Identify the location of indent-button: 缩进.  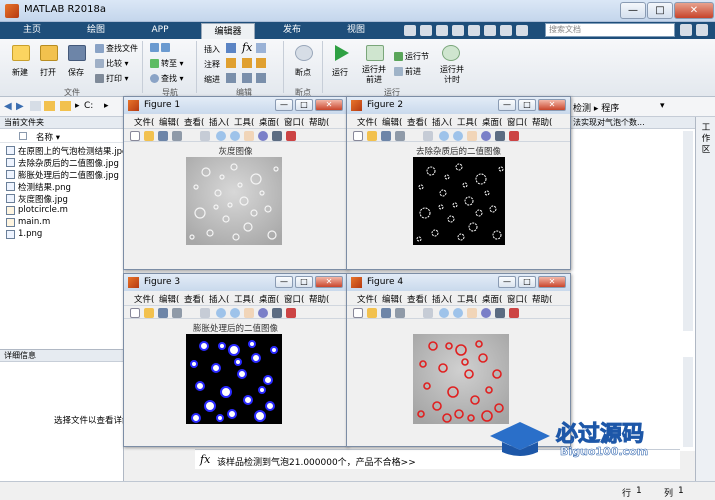
(212, 79).